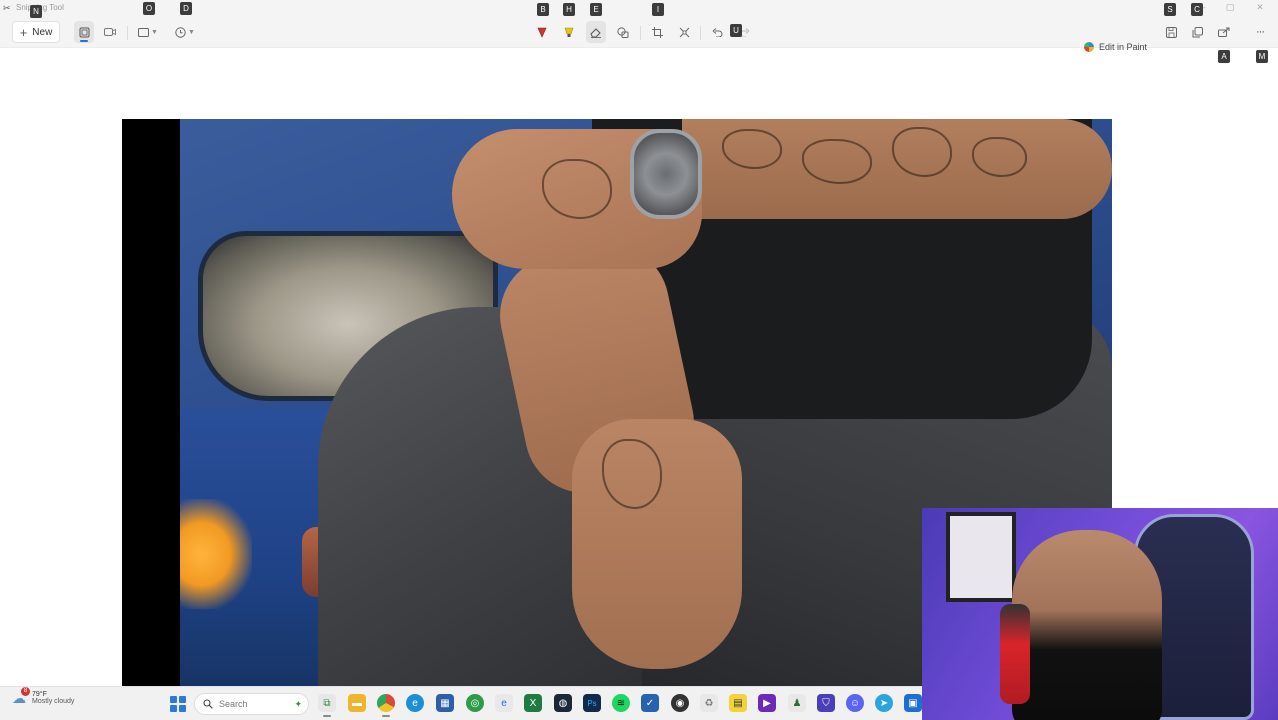 The image size is (1278, 720). I want to click on new-button-label: New, so click(42, 32).